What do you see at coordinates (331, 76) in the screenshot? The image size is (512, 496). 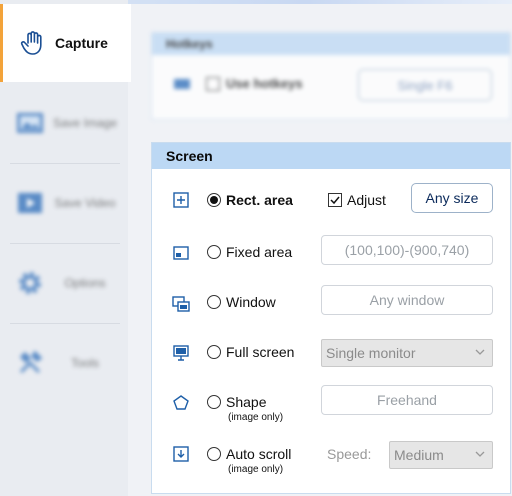 I see `hotkeys-panel: Hotkeys Use hotkeys Single F6` at bounding box center [331, 76].